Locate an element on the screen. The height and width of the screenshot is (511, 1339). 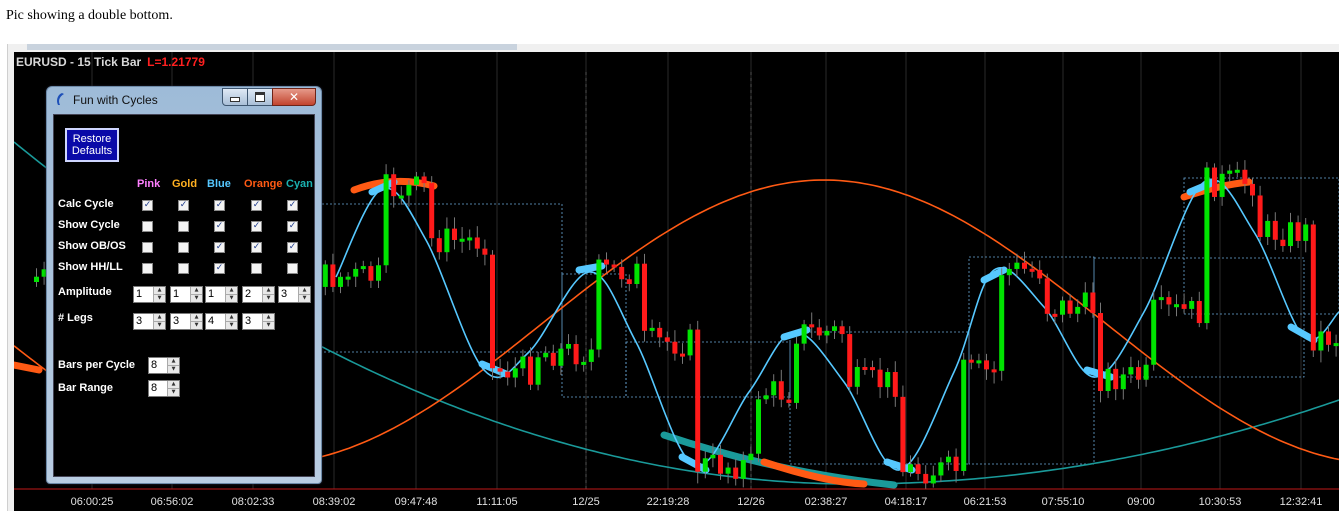
maximize-button is located at coordinates (260, 97).